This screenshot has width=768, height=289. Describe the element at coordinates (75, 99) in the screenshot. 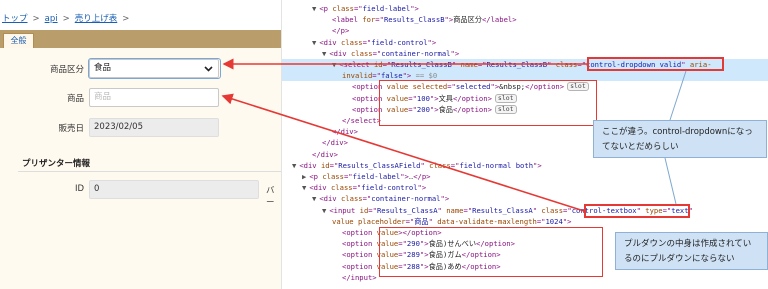

I see `product-label: 商品` at that location.